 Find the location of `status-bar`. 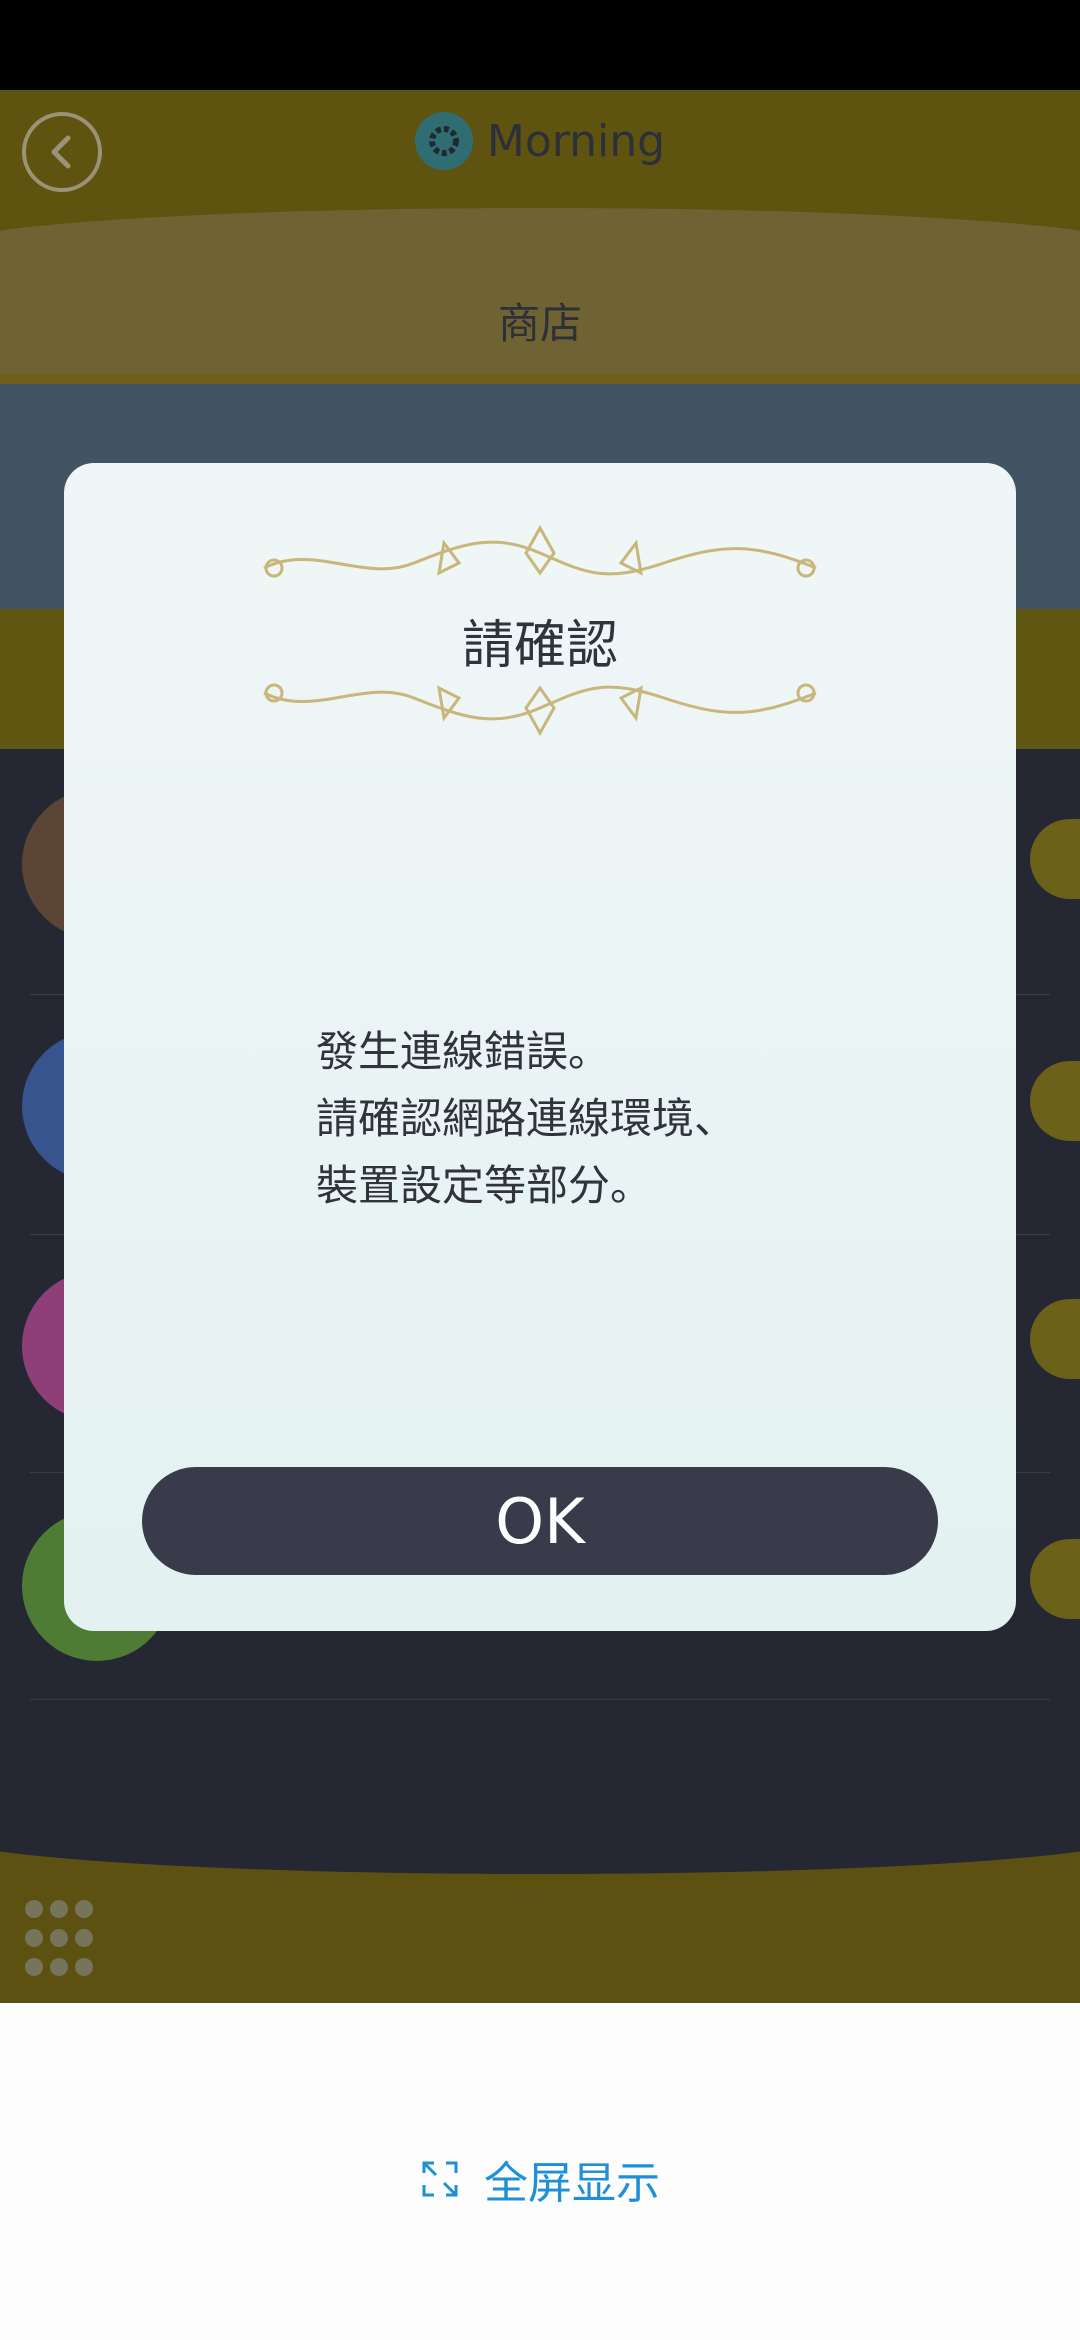

status-bar is located at coordinates (540, 45).